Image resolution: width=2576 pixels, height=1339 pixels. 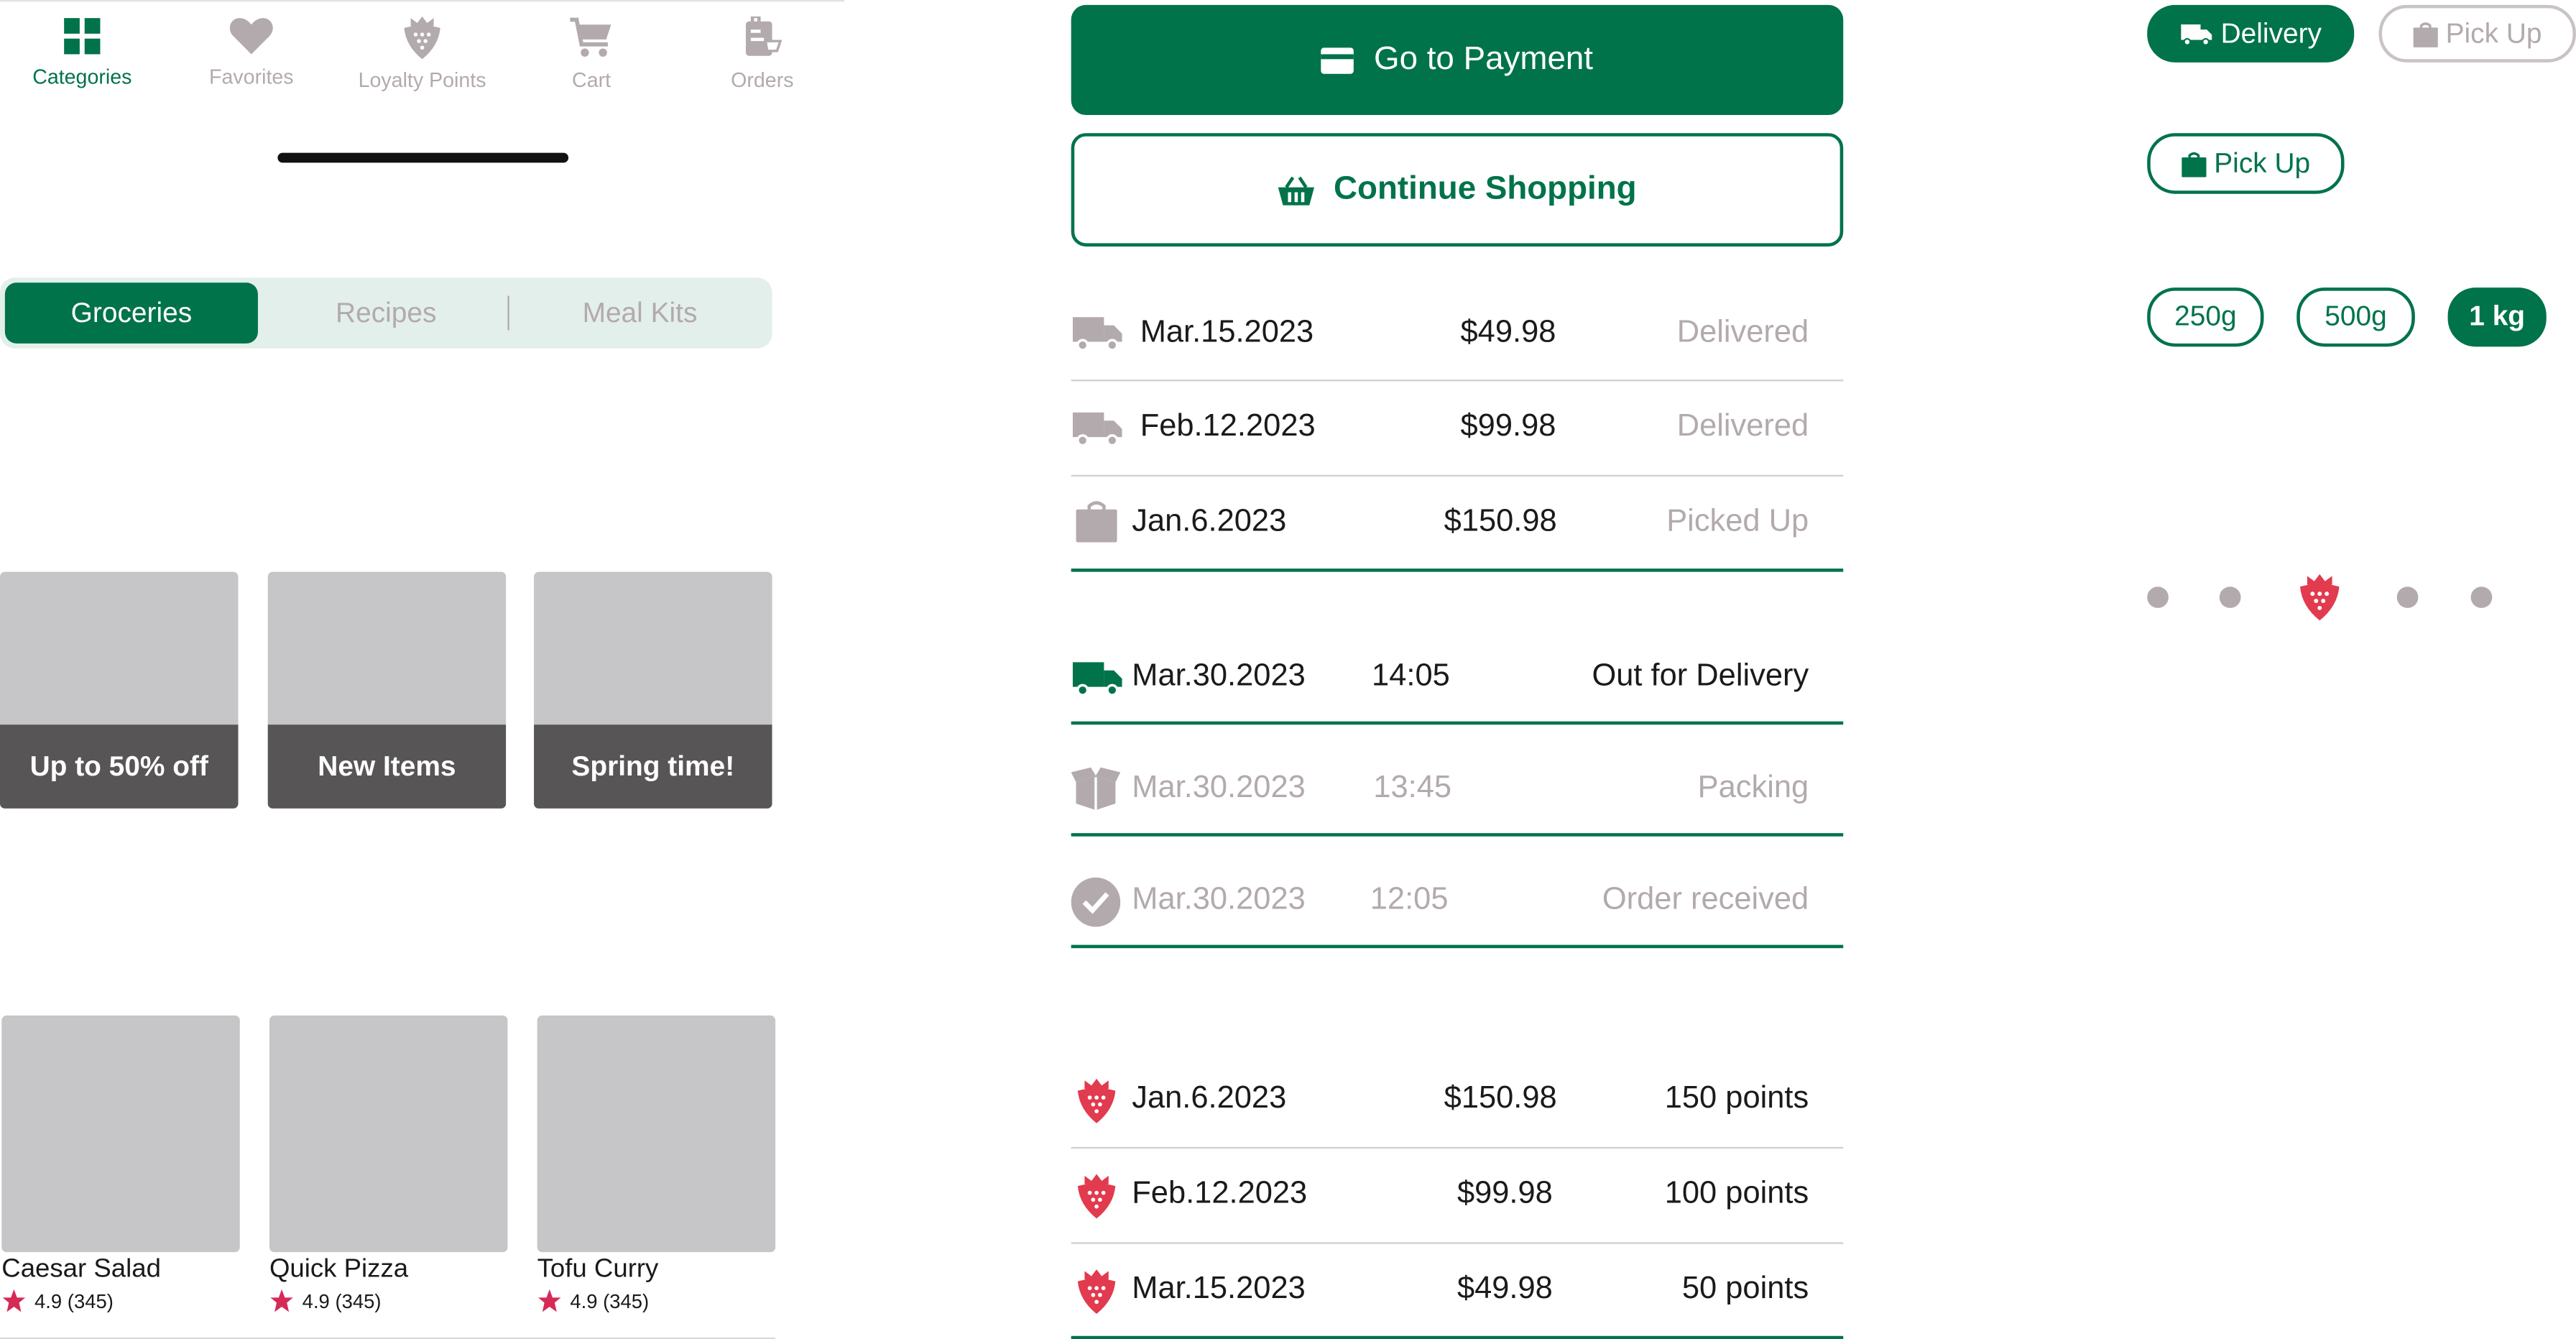 What do you see at coordinates (656, 1165) in the screenshot?
I see `recipe-card: Tofu Curry 4.9 (345)` at bounding box center [656, 1165].